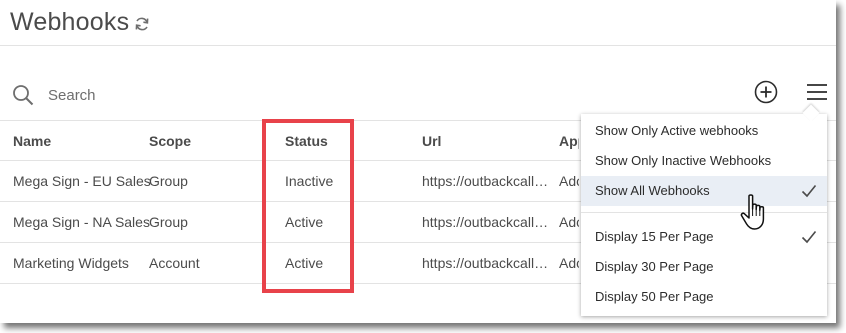 The image size is (846, 333). What do you see at coordinates (70, 21) in the screenshot?
I see `page-title: Webhooks` at bounding box center [70, 21].